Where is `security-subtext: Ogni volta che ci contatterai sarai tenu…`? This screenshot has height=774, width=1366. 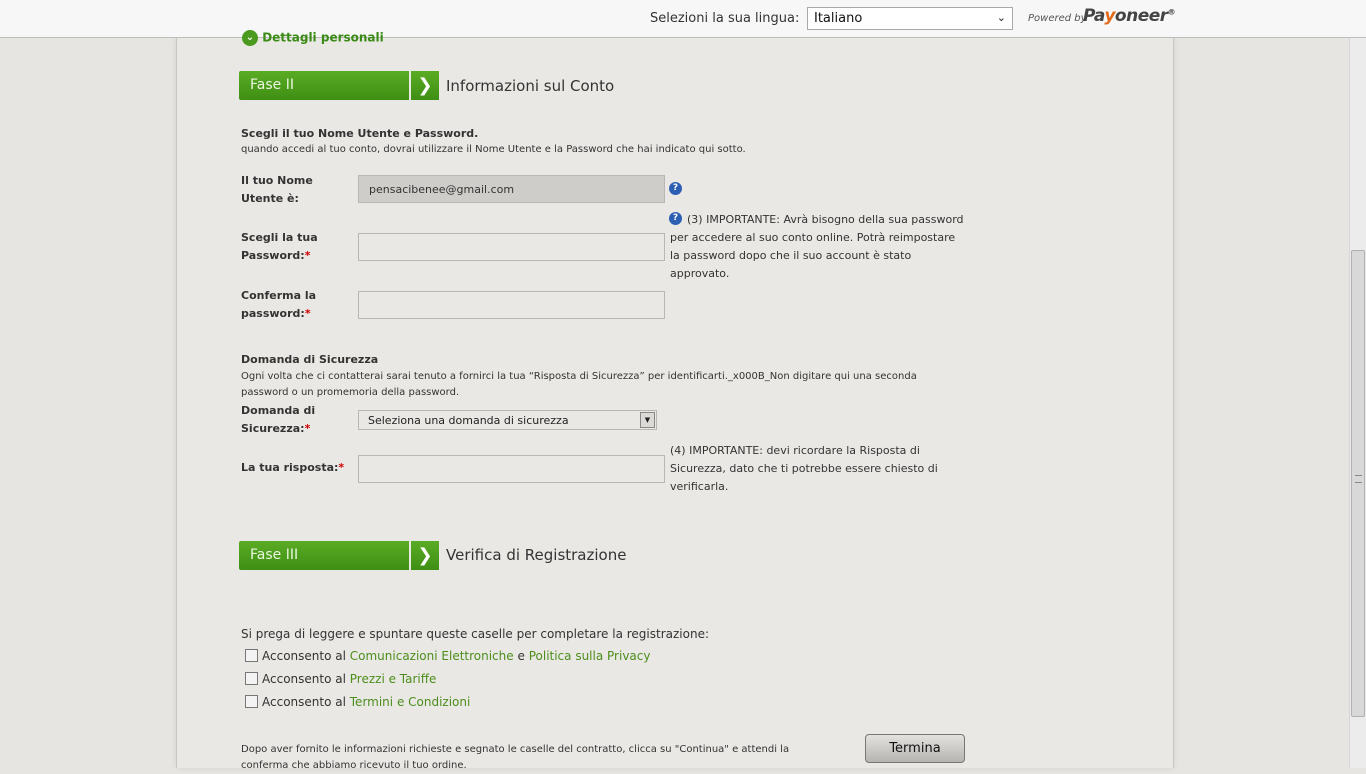 security-subtext: Ogni volta che ci contatterai sarai tenu… is located at coordinates (579, 384).